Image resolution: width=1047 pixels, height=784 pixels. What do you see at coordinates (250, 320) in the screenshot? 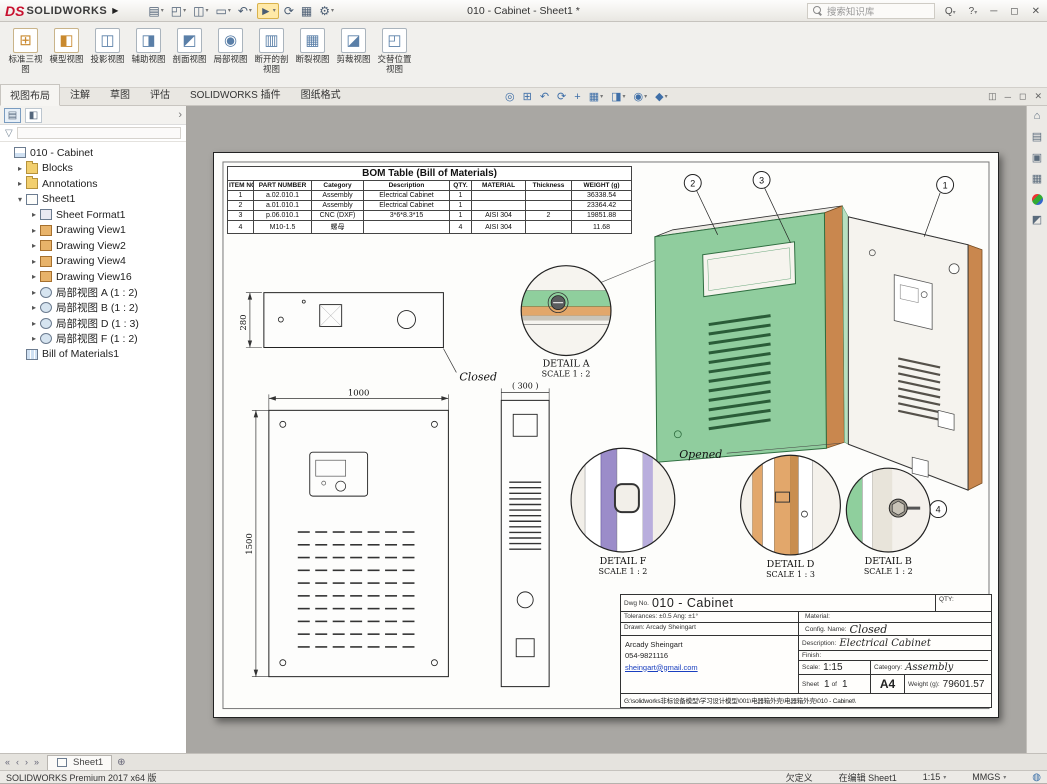
I see `dimension-280: 280` at bounding box center [250, 320].